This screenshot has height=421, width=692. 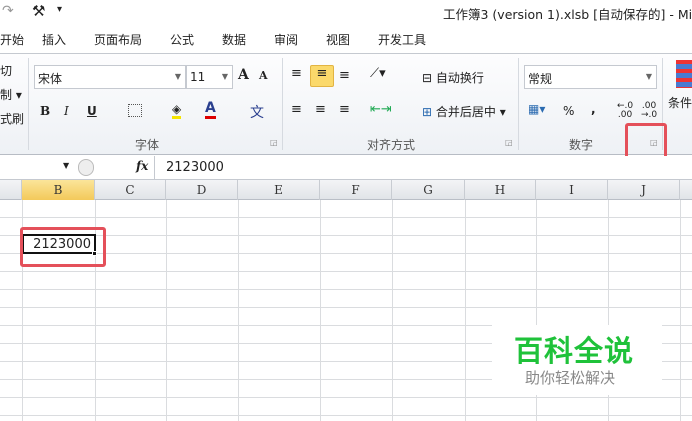 I want to click on formula-input: 2123000, so click(x=195, y=167).